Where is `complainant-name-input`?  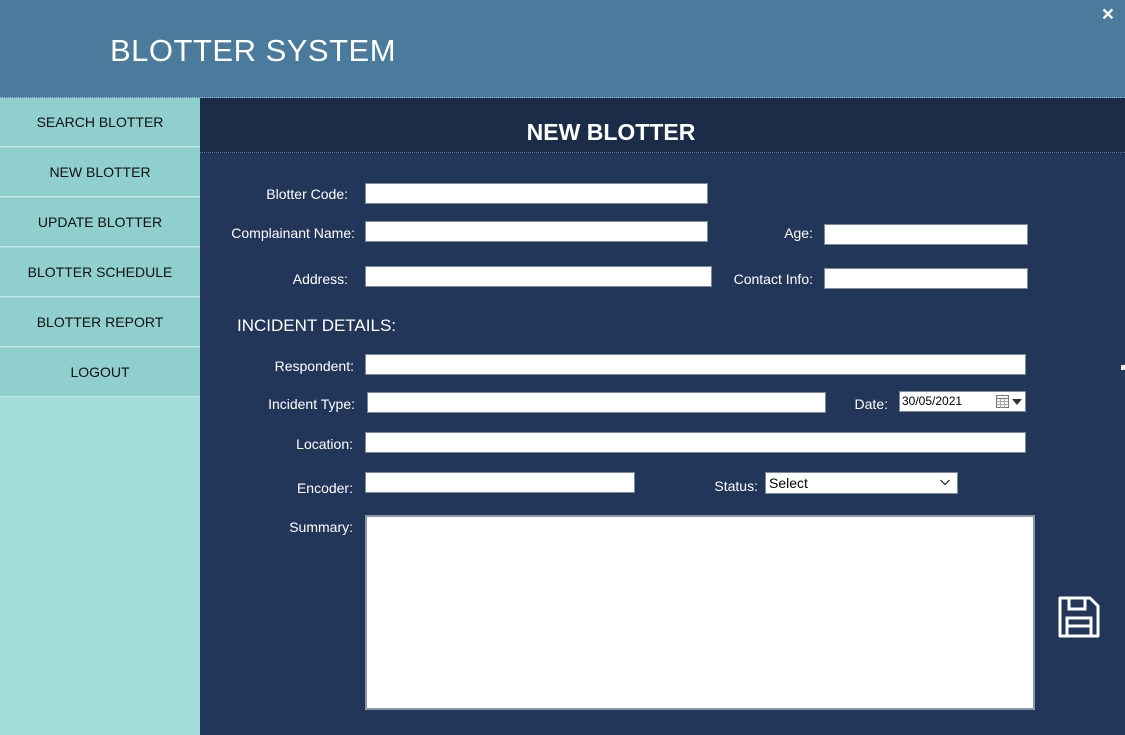 complainant-name-input is located at coordinates (536, 231).